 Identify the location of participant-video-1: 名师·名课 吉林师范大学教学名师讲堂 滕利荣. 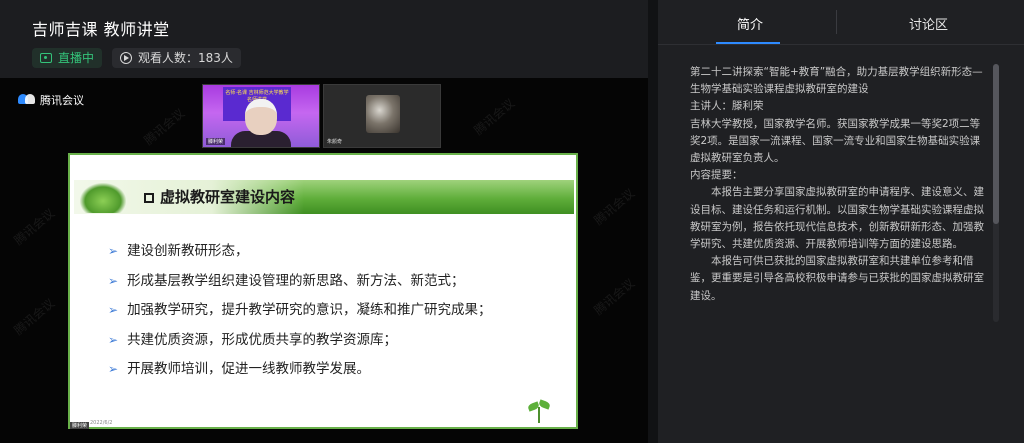
(261, 116).